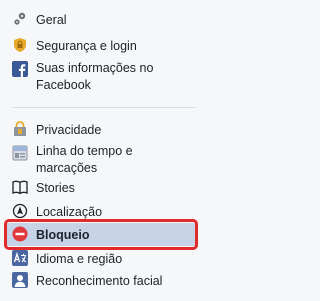  What do you see at coordinates (51, 20) in the screenshot?
I see `sidebar-item-label: Geral` at bounding box center [51, 20].